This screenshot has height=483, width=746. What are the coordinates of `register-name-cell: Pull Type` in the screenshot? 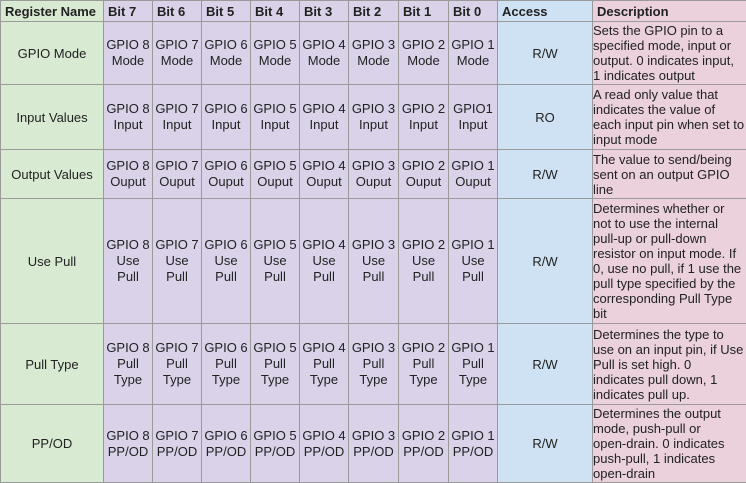 It's located at (52, 364).